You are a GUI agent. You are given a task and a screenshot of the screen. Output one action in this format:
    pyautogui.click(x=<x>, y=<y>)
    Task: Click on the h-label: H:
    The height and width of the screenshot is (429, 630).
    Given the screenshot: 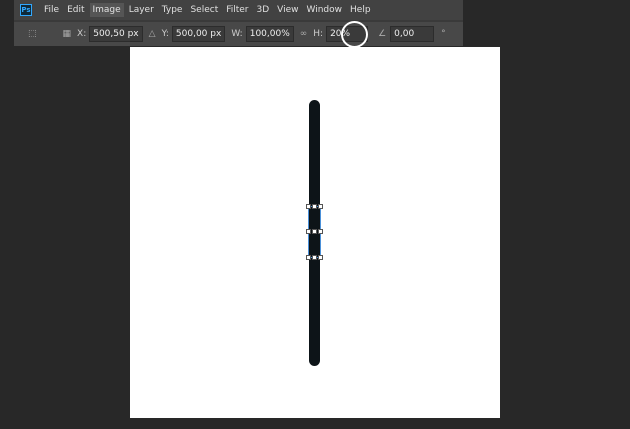 What is the action you would take?
    pyautogui.click(x=318, y=34)
    